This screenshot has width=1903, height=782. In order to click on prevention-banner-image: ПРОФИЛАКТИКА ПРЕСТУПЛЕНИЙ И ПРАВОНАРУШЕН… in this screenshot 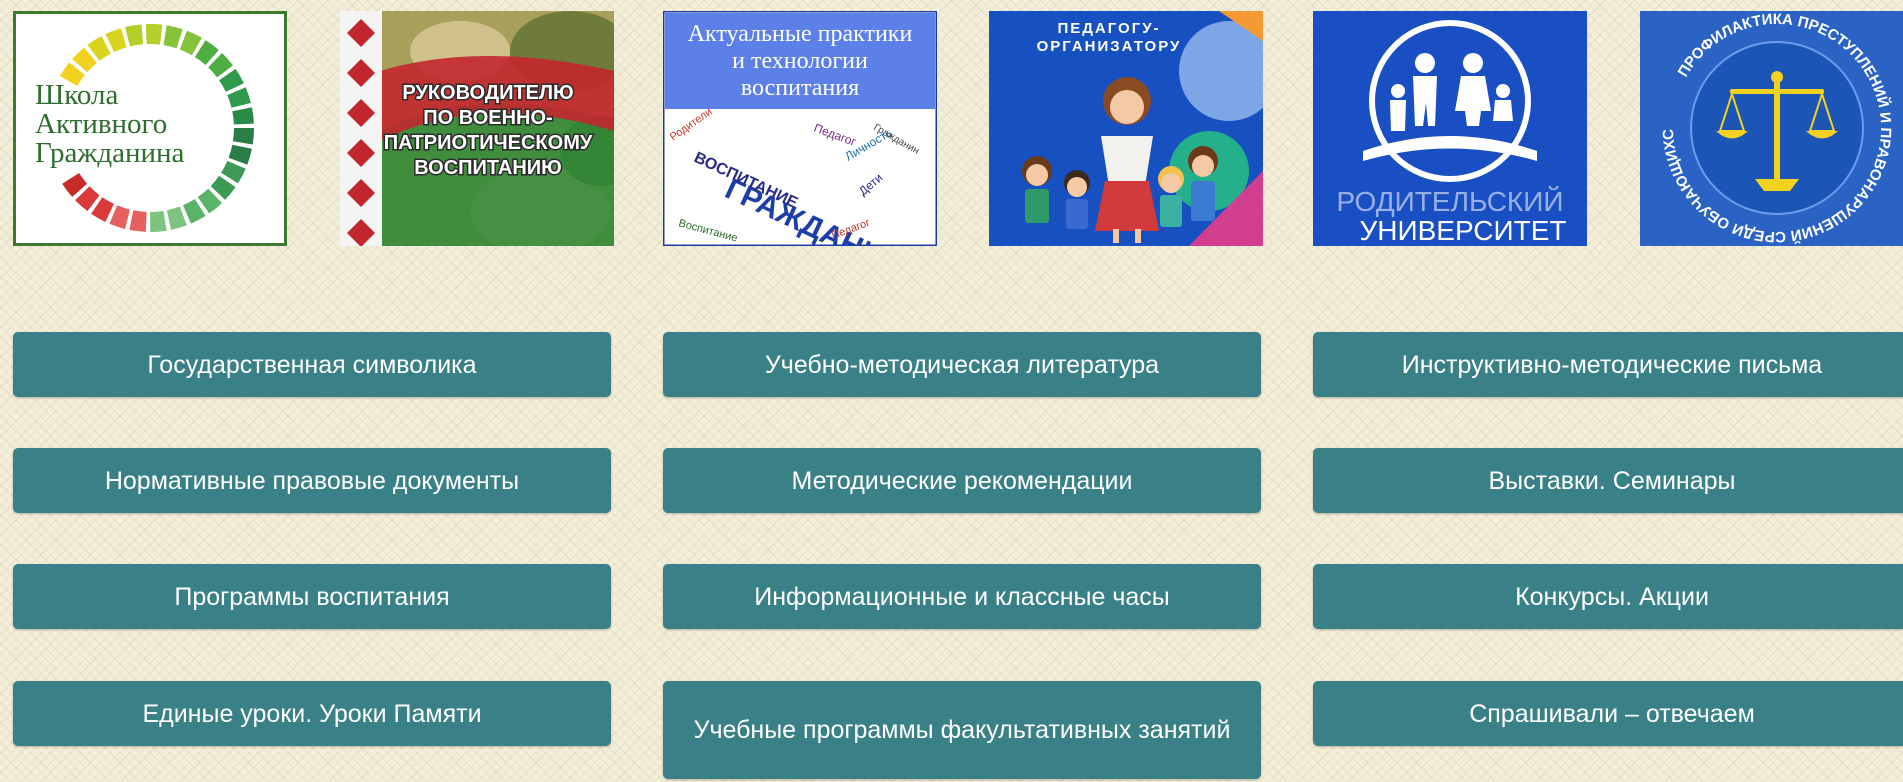, I will do `click(1771, 128)`.